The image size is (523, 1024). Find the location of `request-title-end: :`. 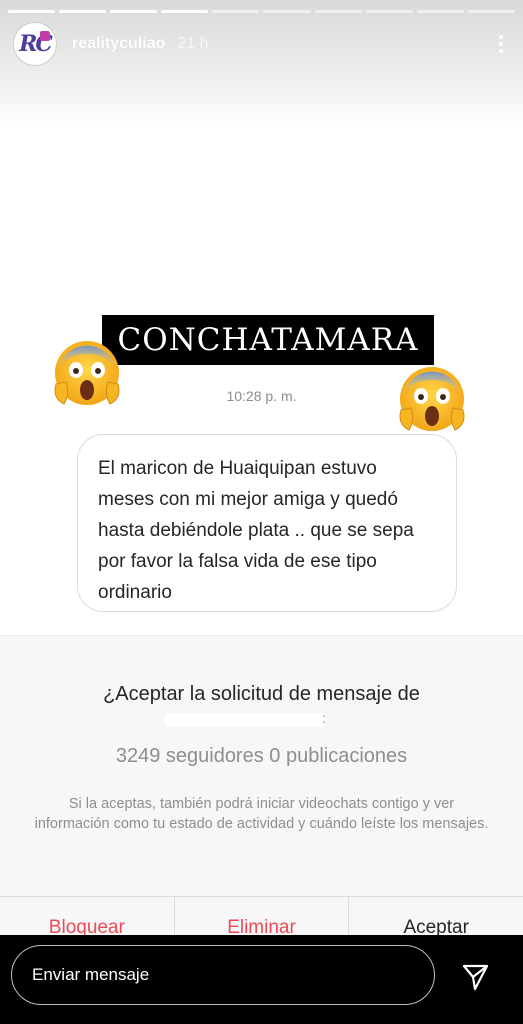

request-title-end: : is located at coordinates (324, 718).